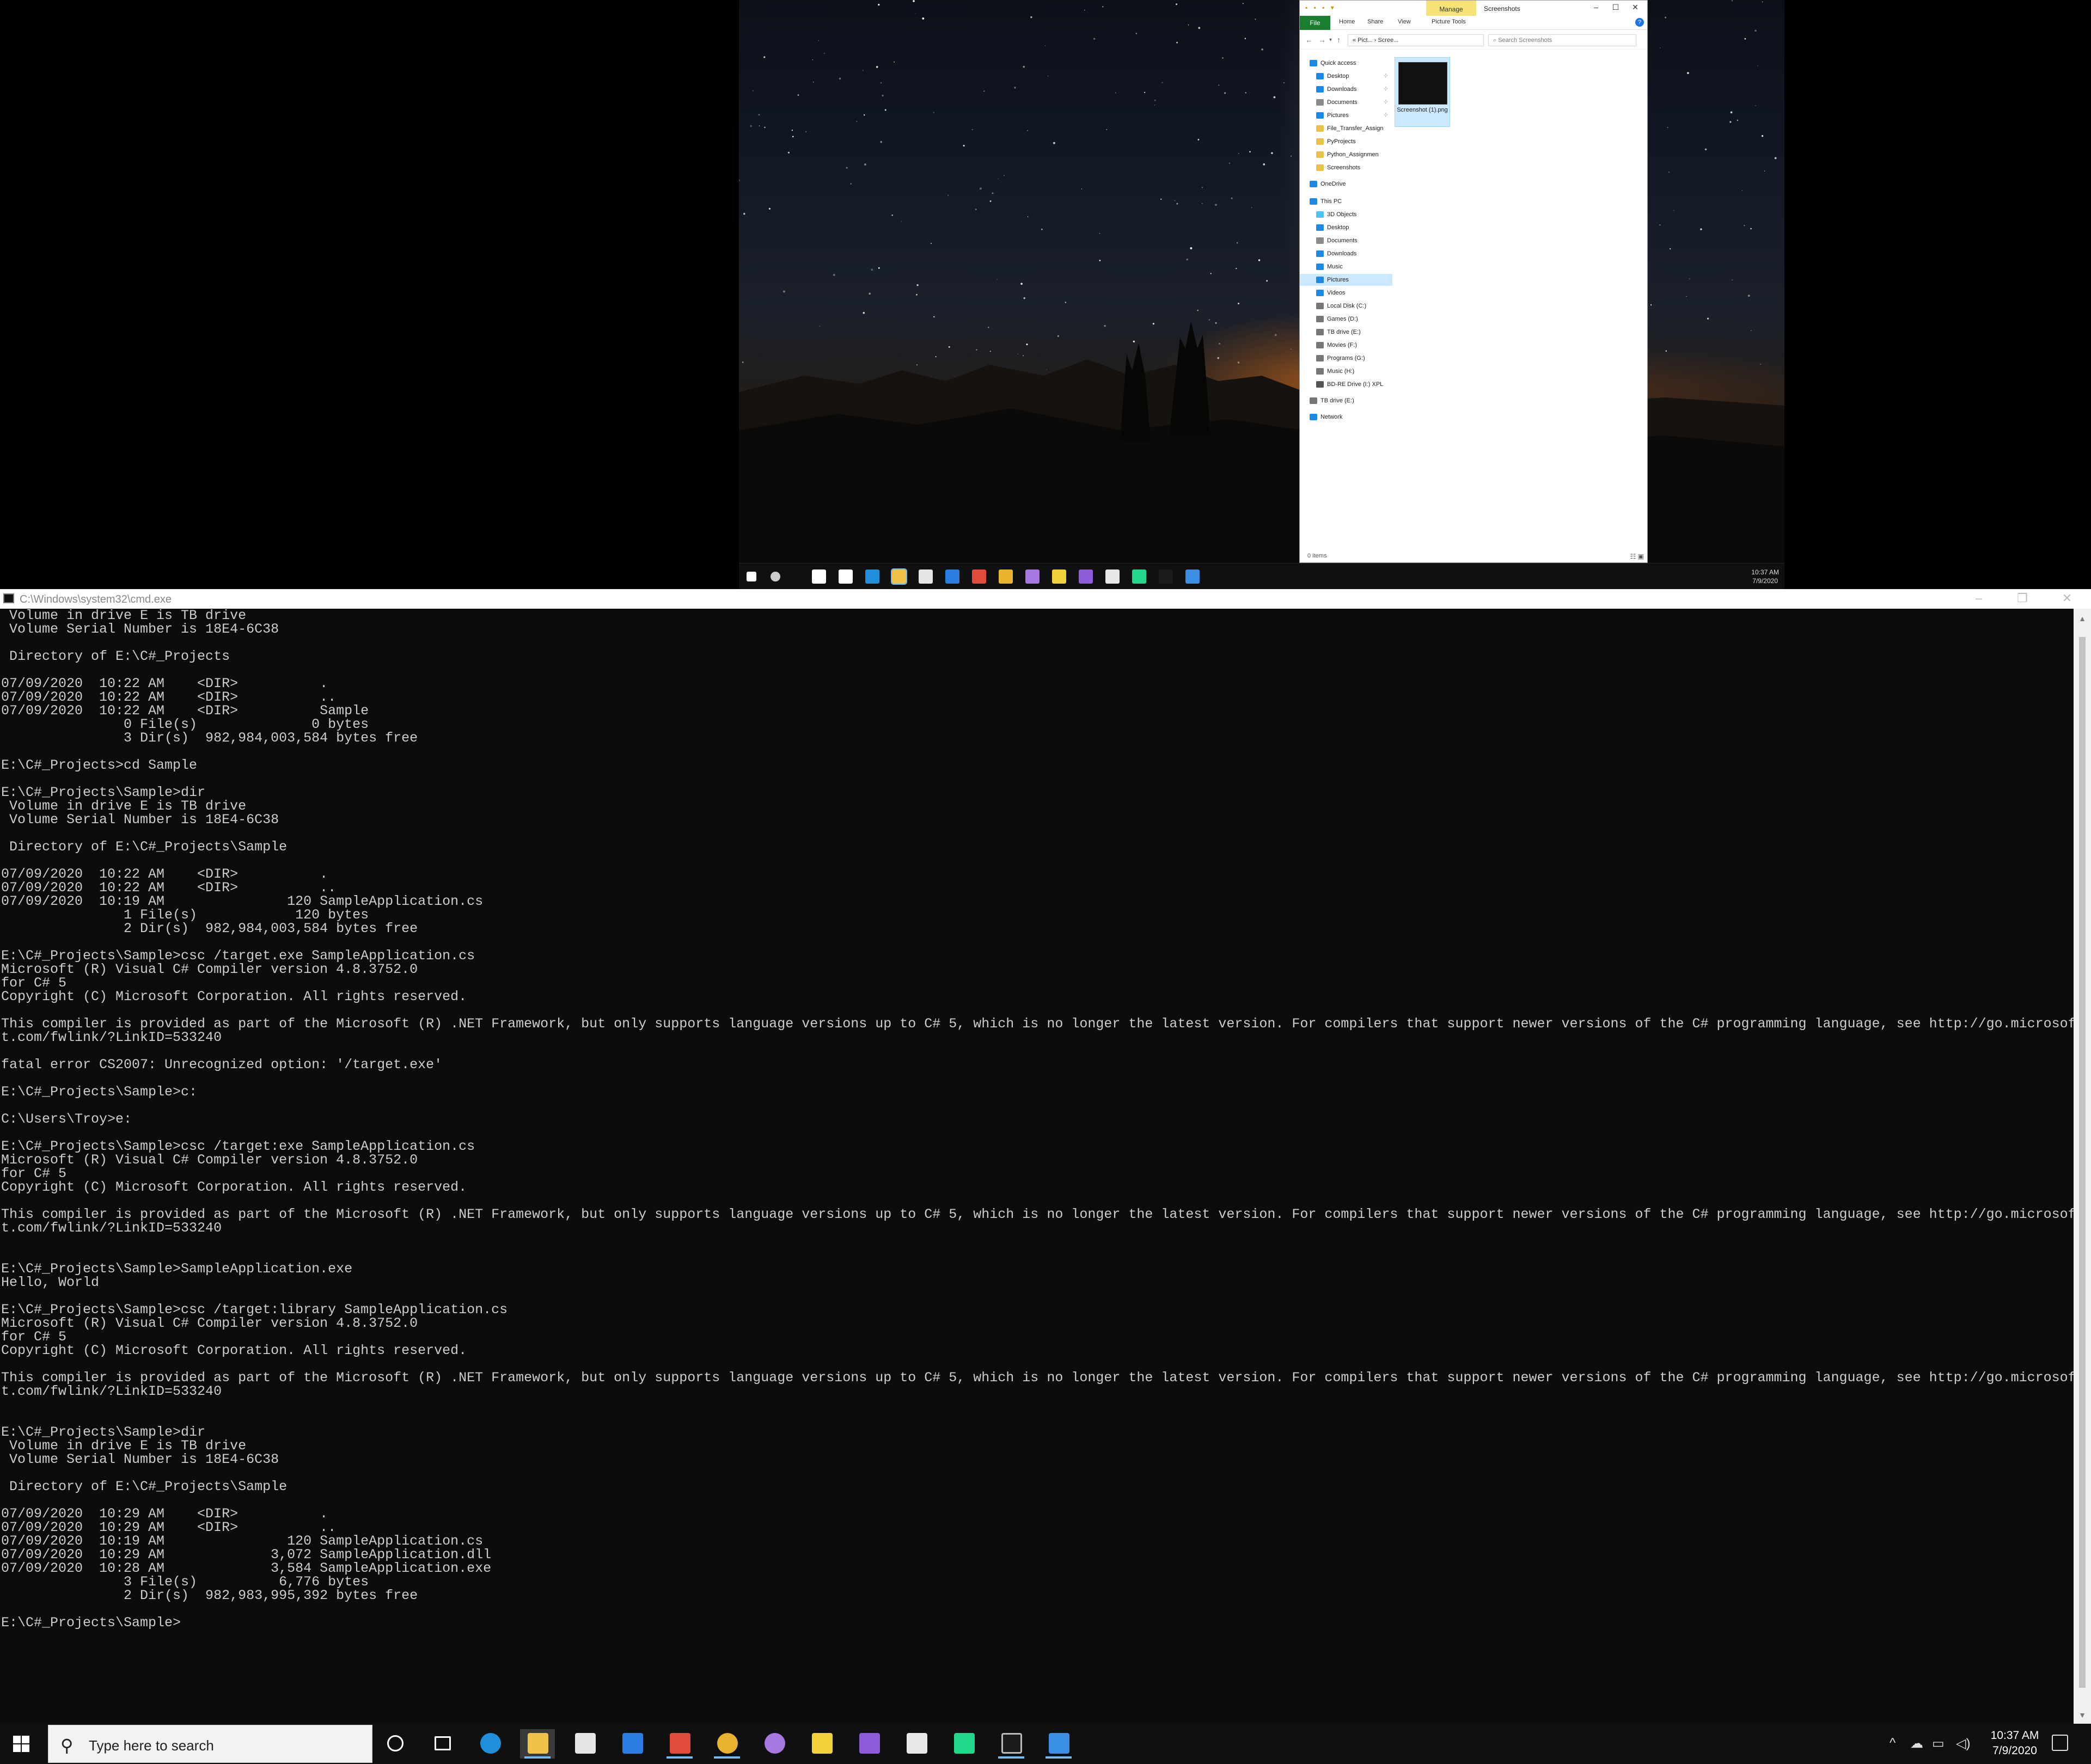  What do you see at coordinates (727, 1744) in the screenshot?
I see `chrome-taskbar-button` at bounding box center [727, 1744].